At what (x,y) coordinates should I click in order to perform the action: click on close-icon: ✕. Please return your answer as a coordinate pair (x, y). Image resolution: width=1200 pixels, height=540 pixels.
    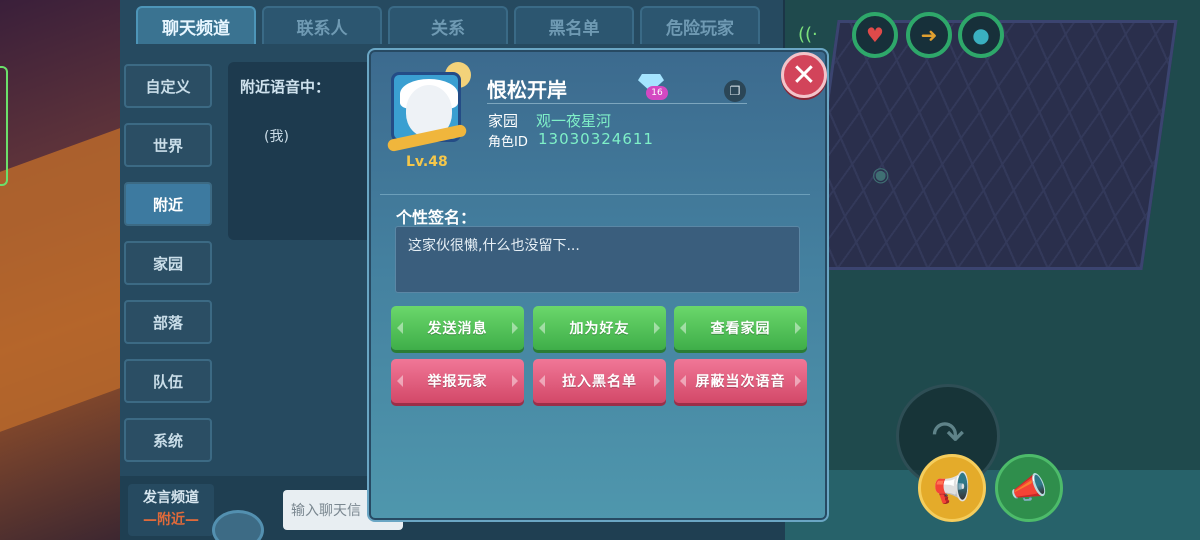
    Looking at the image, I should click on (804, 75).